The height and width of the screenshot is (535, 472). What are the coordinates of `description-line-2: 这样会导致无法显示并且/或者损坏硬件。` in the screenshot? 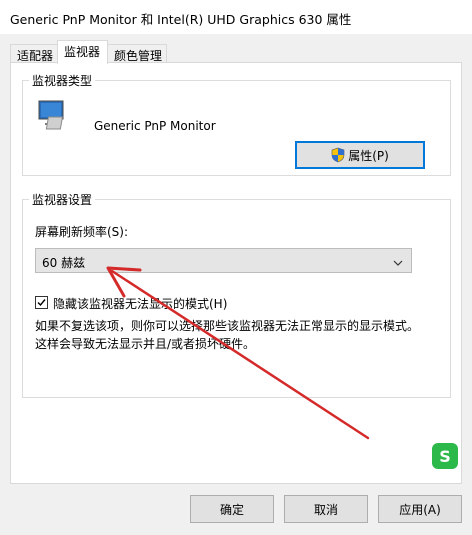 It's located at (145, 344).